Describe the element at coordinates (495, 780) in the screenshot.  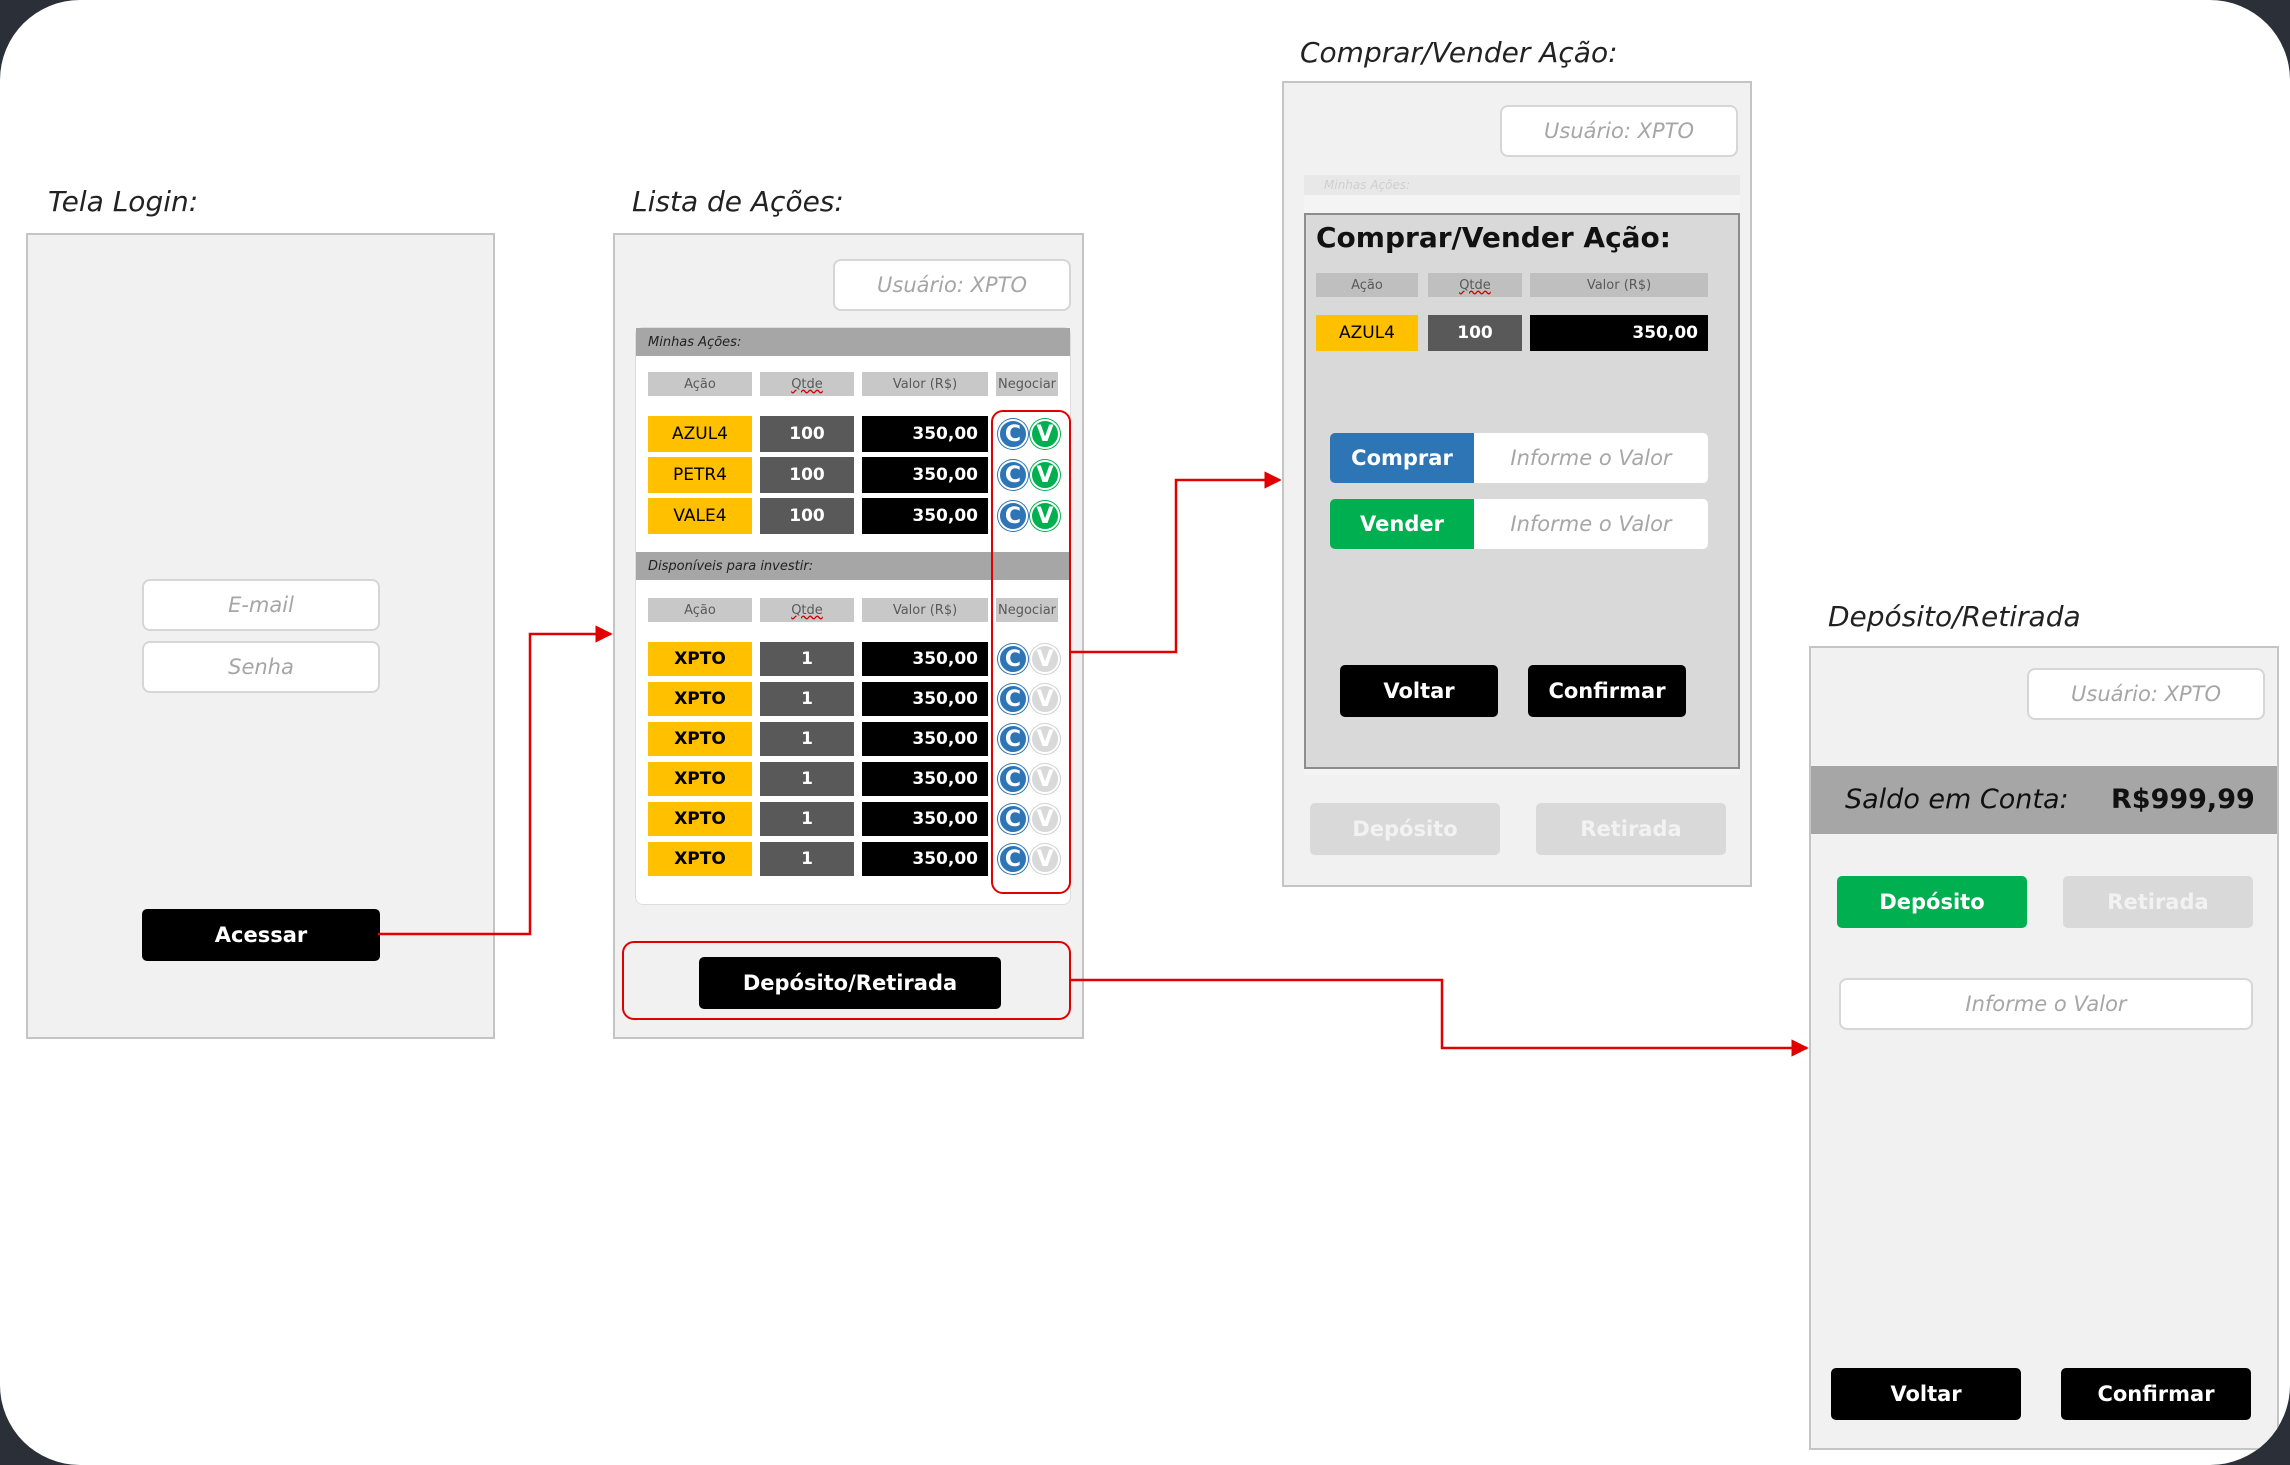
I see `arrow-login-to-list` at that location.